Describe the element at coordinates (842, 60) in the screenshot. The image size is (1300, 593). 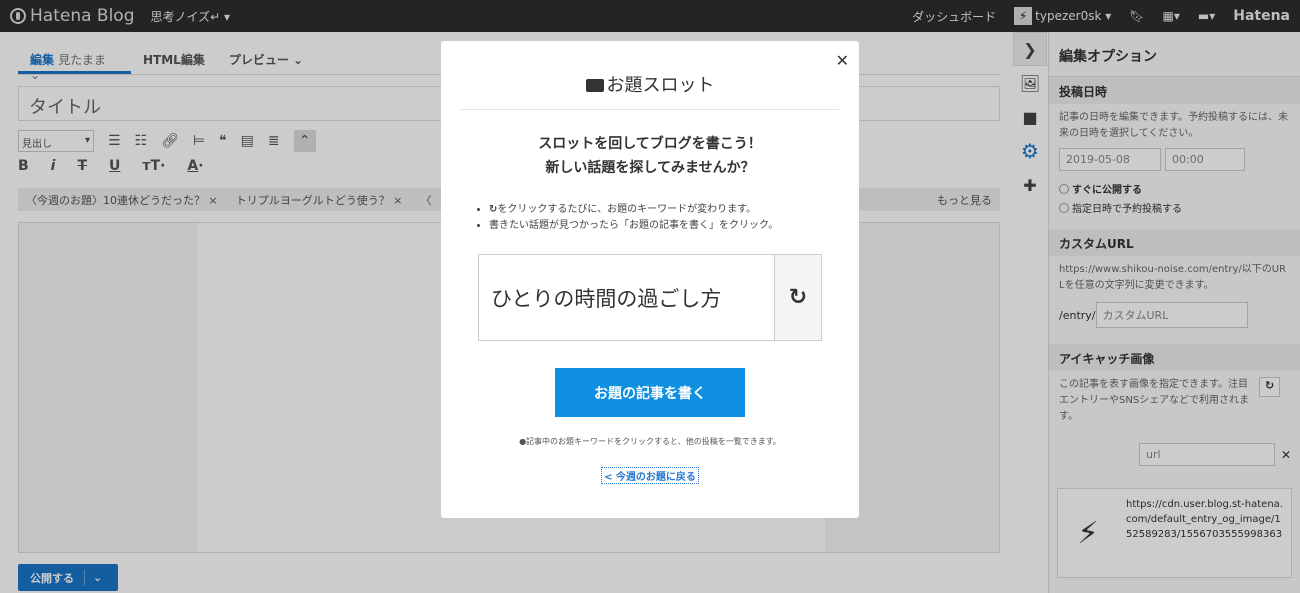
I see `close-icon: ✕` at that location.